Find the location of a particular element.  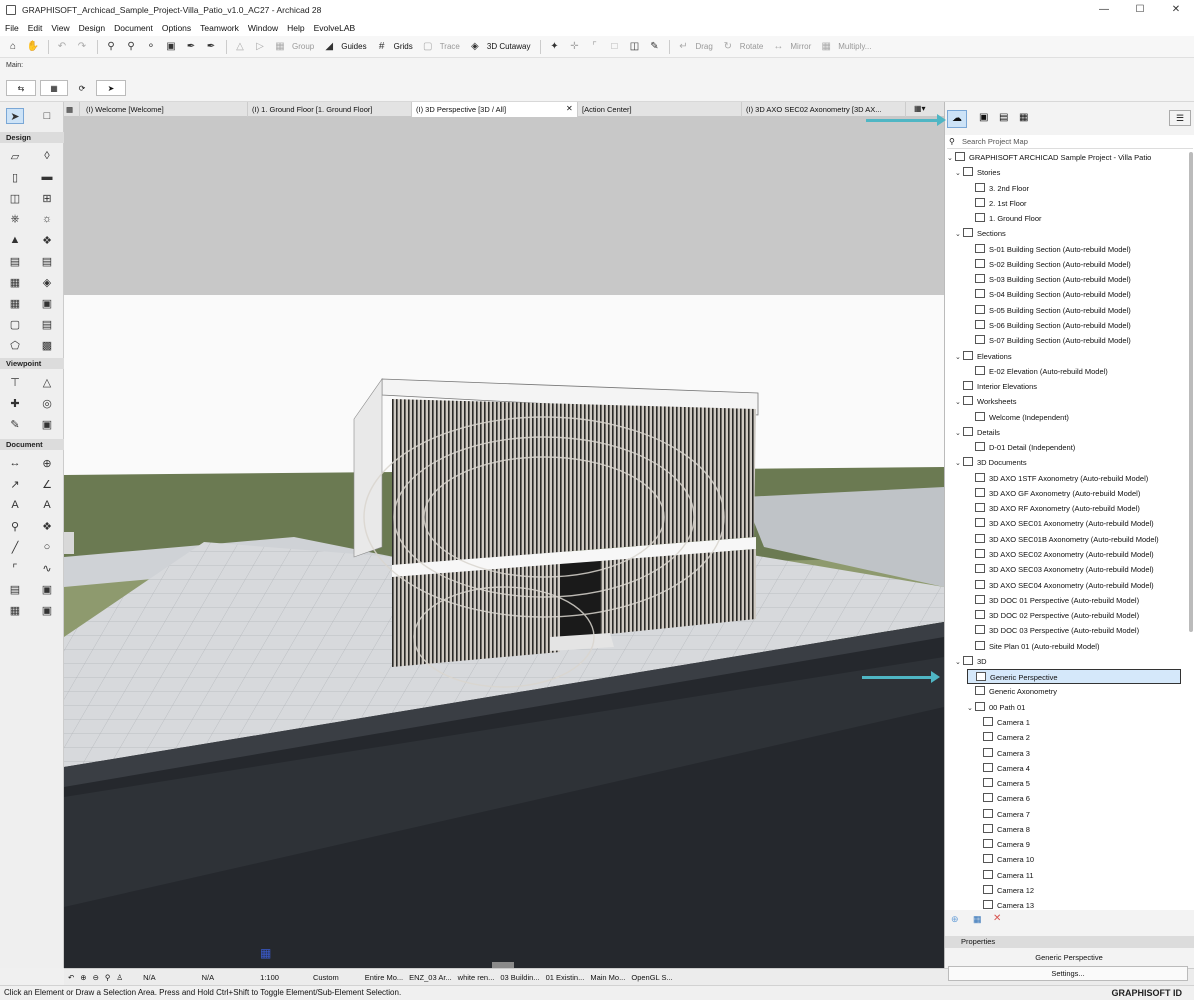

split-icon: ✦ is located at coordinates (554, 47).